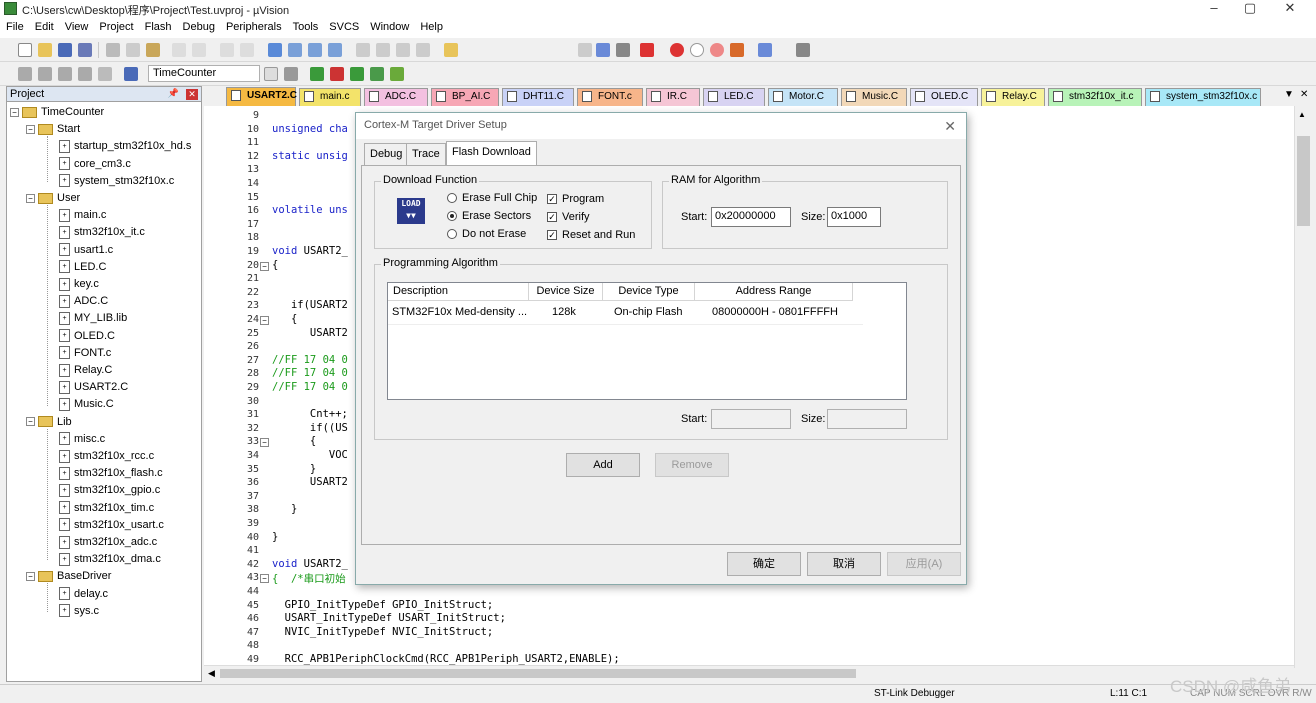  What do you see at coordinates (874, 97) in the screenshot?
I see `tab-music-c: Music.C` at bounding box center [874, 97].